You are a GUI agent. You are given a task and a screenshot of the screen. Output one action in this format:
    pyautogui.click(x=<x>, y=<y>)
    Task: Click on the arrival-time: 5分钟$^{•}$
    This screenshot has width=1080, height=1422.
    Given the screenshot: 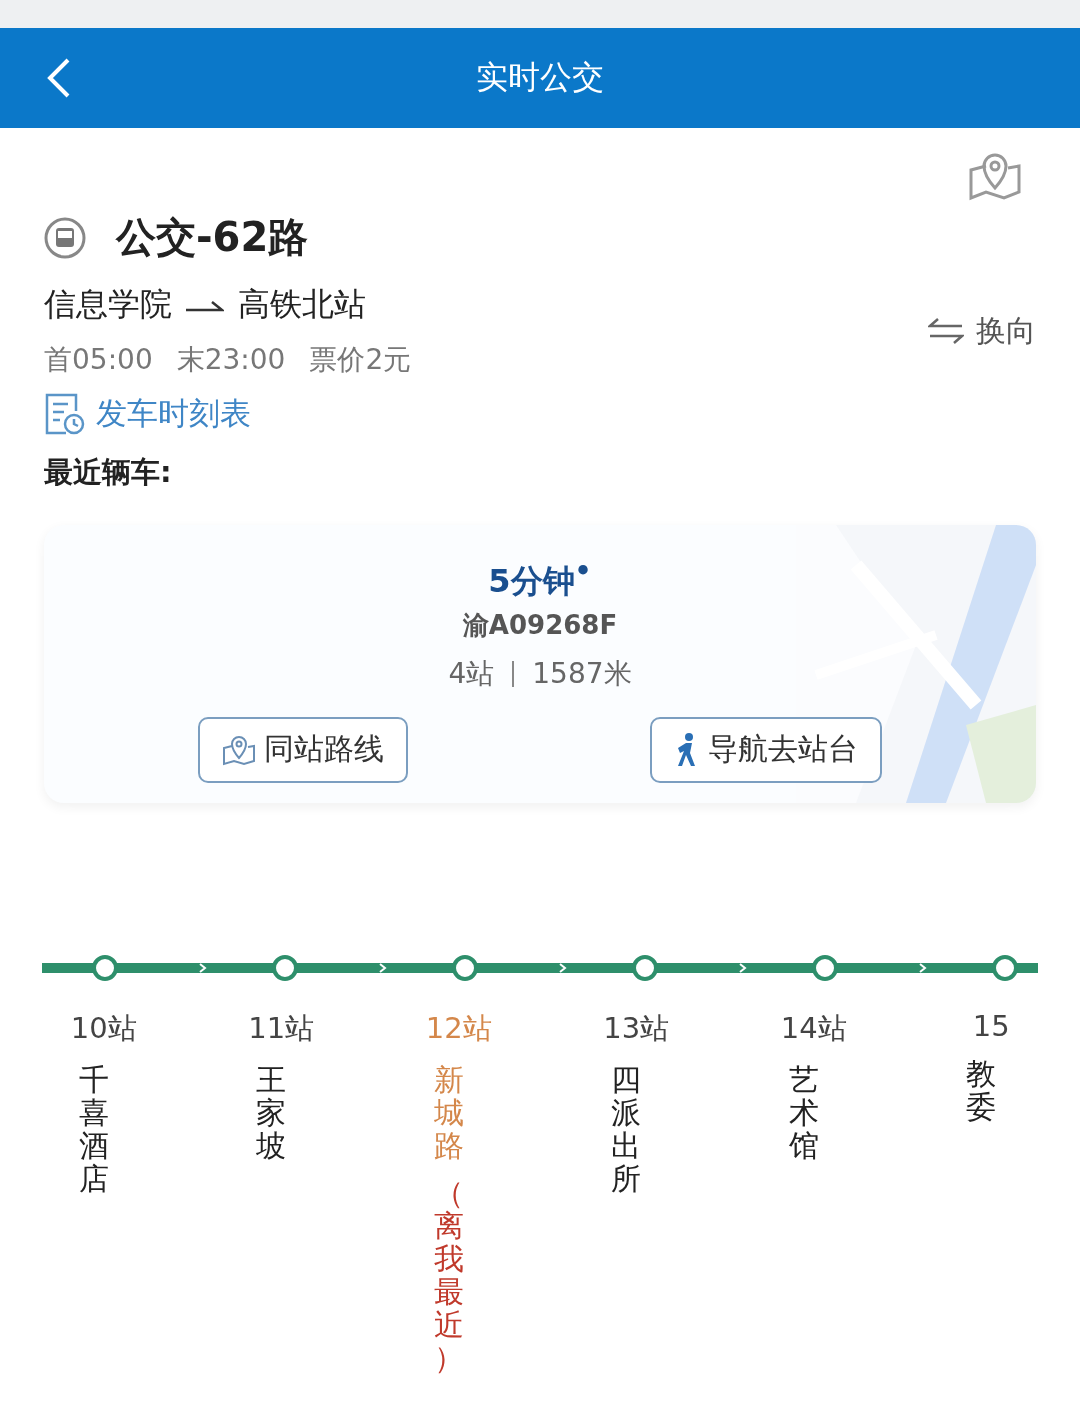 What is the action you would take?
    pyautogui.click(x=540, y=578)
    